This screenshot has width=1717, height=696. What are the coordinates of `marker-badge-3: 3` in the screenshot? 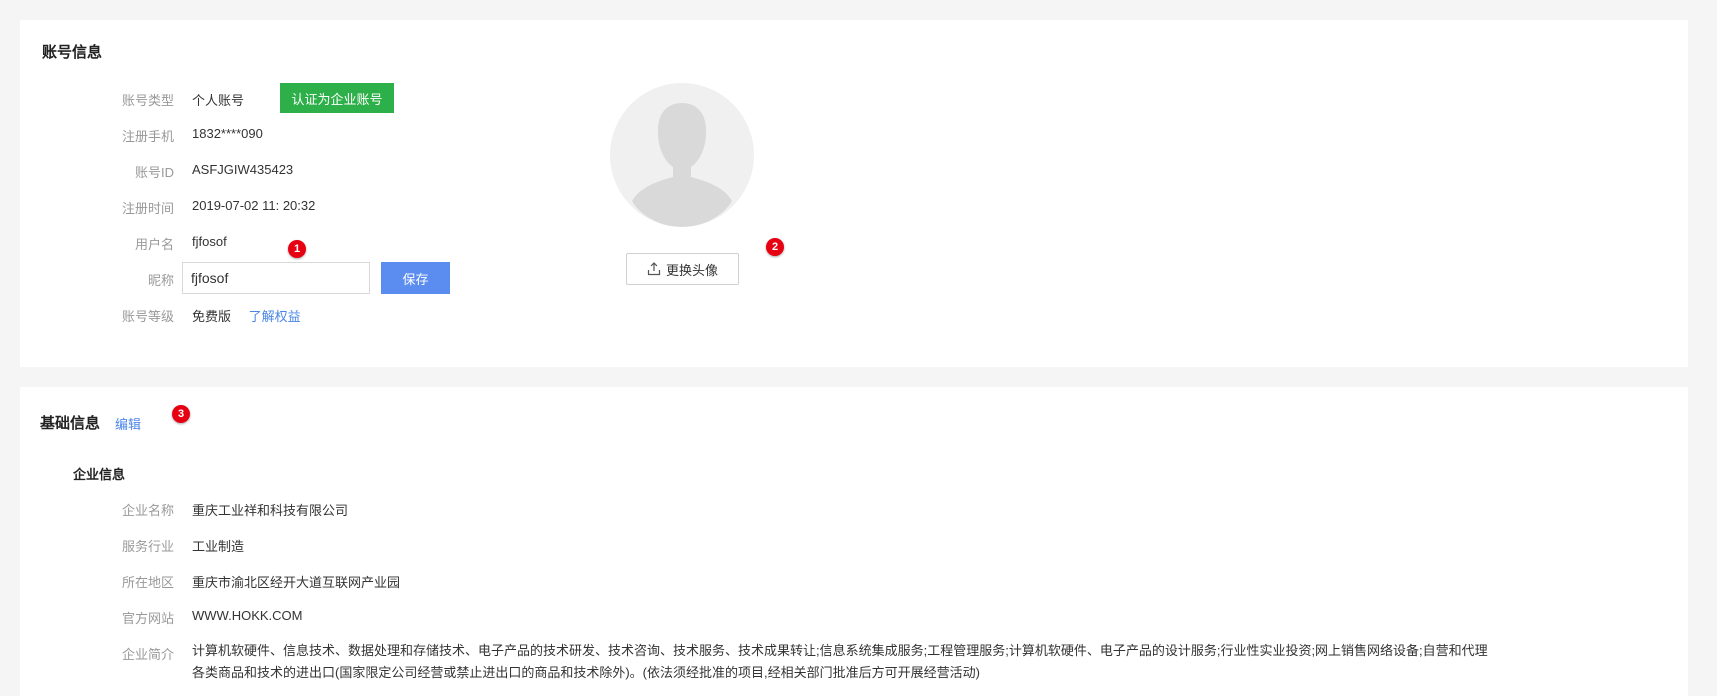 It's located at (181, 414).